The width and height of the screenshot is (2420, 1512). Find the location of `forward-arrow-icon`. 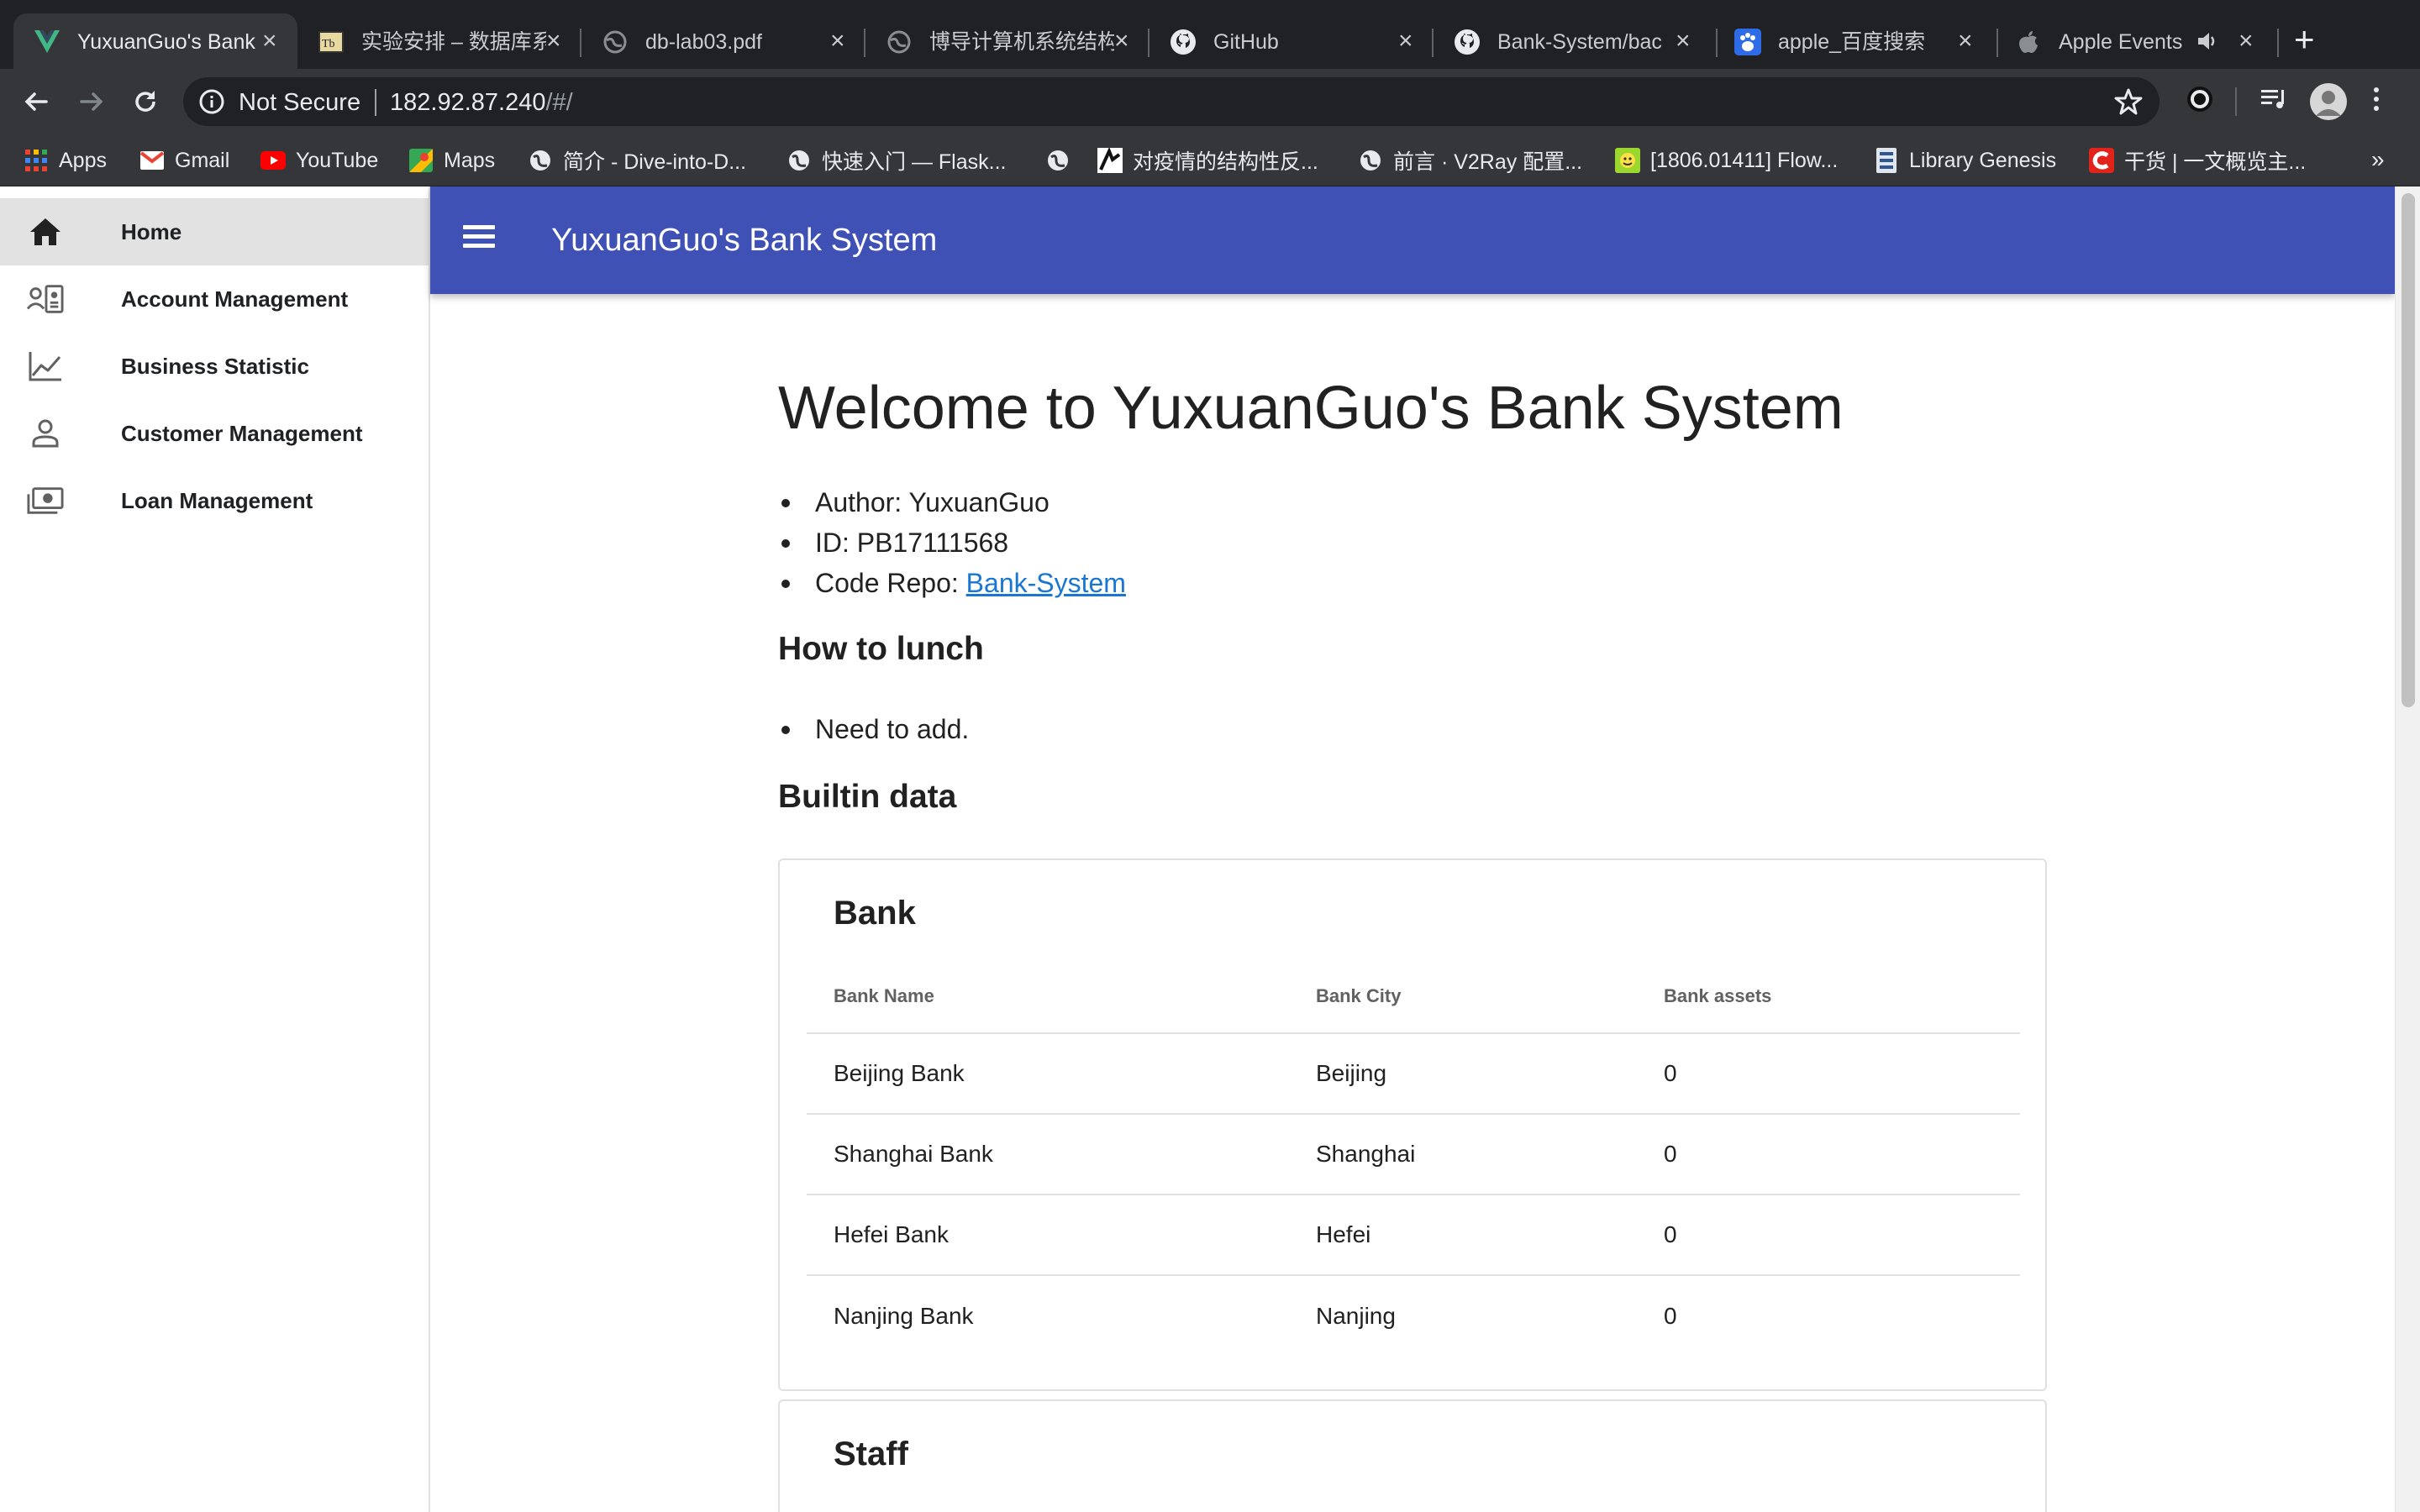

forward-arrow-icon is located at coordinates (92, 101).